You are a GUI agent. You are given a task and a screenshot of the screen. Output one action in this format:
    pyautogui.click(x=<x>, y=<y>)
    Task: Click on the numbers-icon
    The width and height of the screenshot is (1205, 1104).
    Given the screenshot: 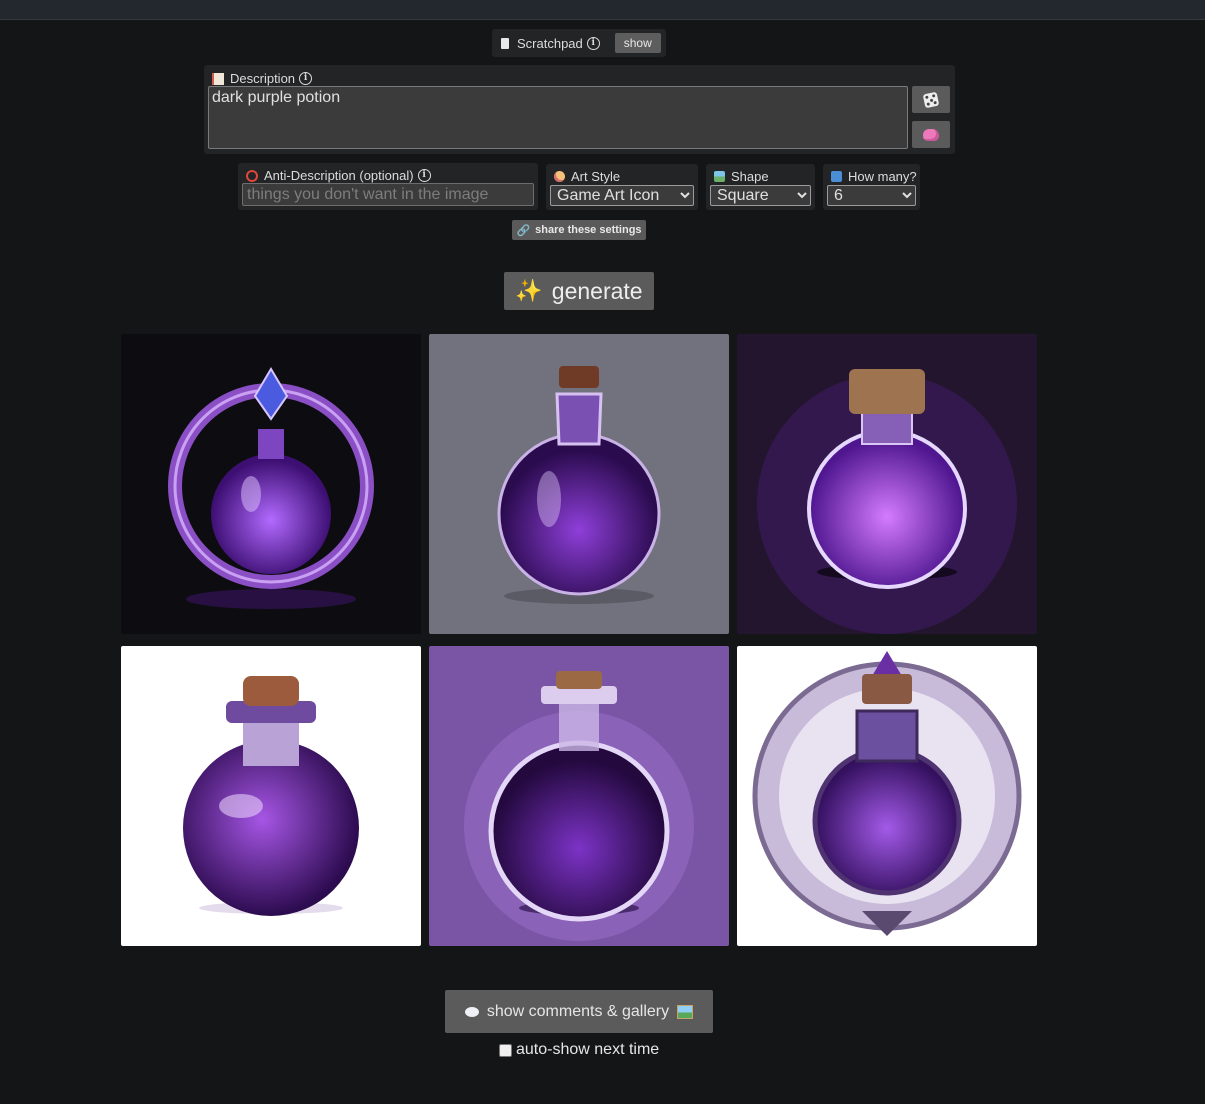 What is the action you would take?
    pyautogui.click(x=836, y=176)
    